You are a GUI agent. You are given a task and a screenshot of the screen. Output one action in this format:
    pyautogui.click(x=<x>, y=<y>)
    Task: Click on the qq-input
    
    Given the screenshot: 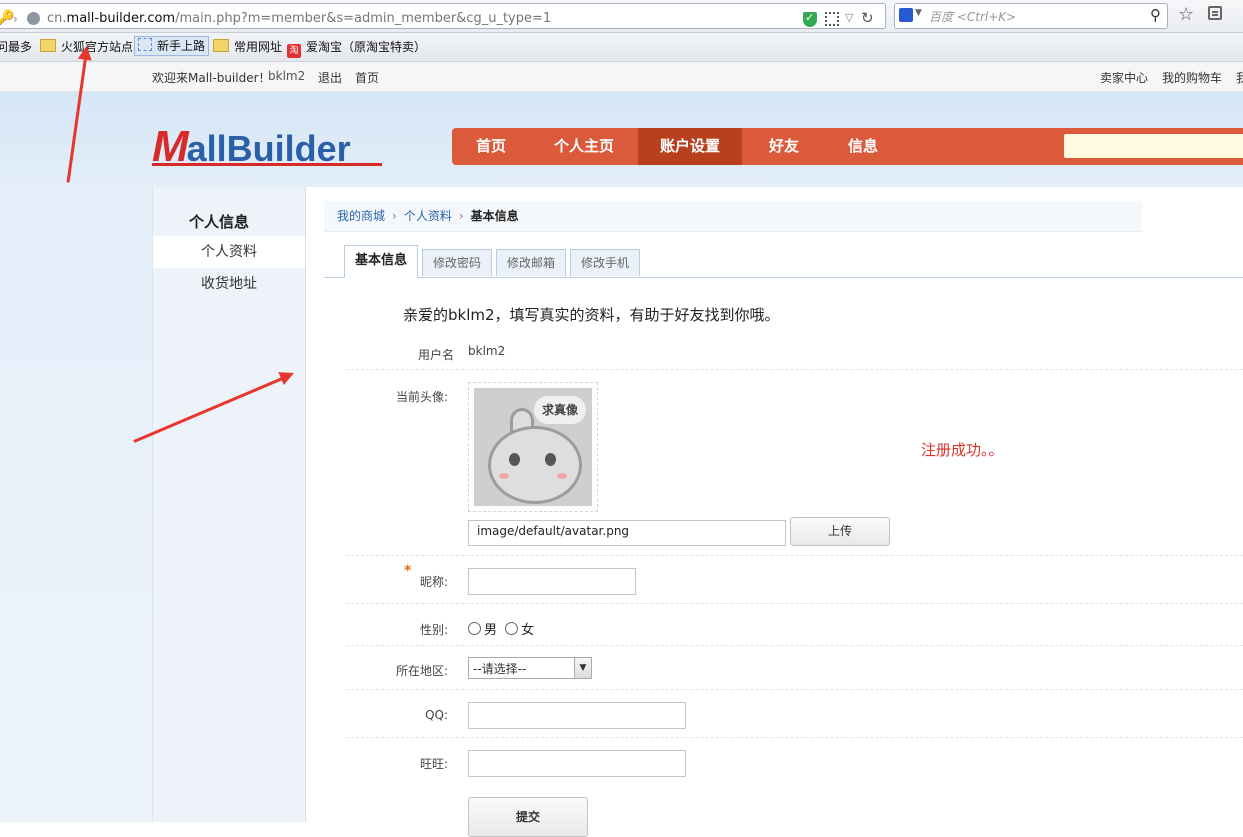 What is the action you would take?
    pyautogui.click(x=577, y=715)
    